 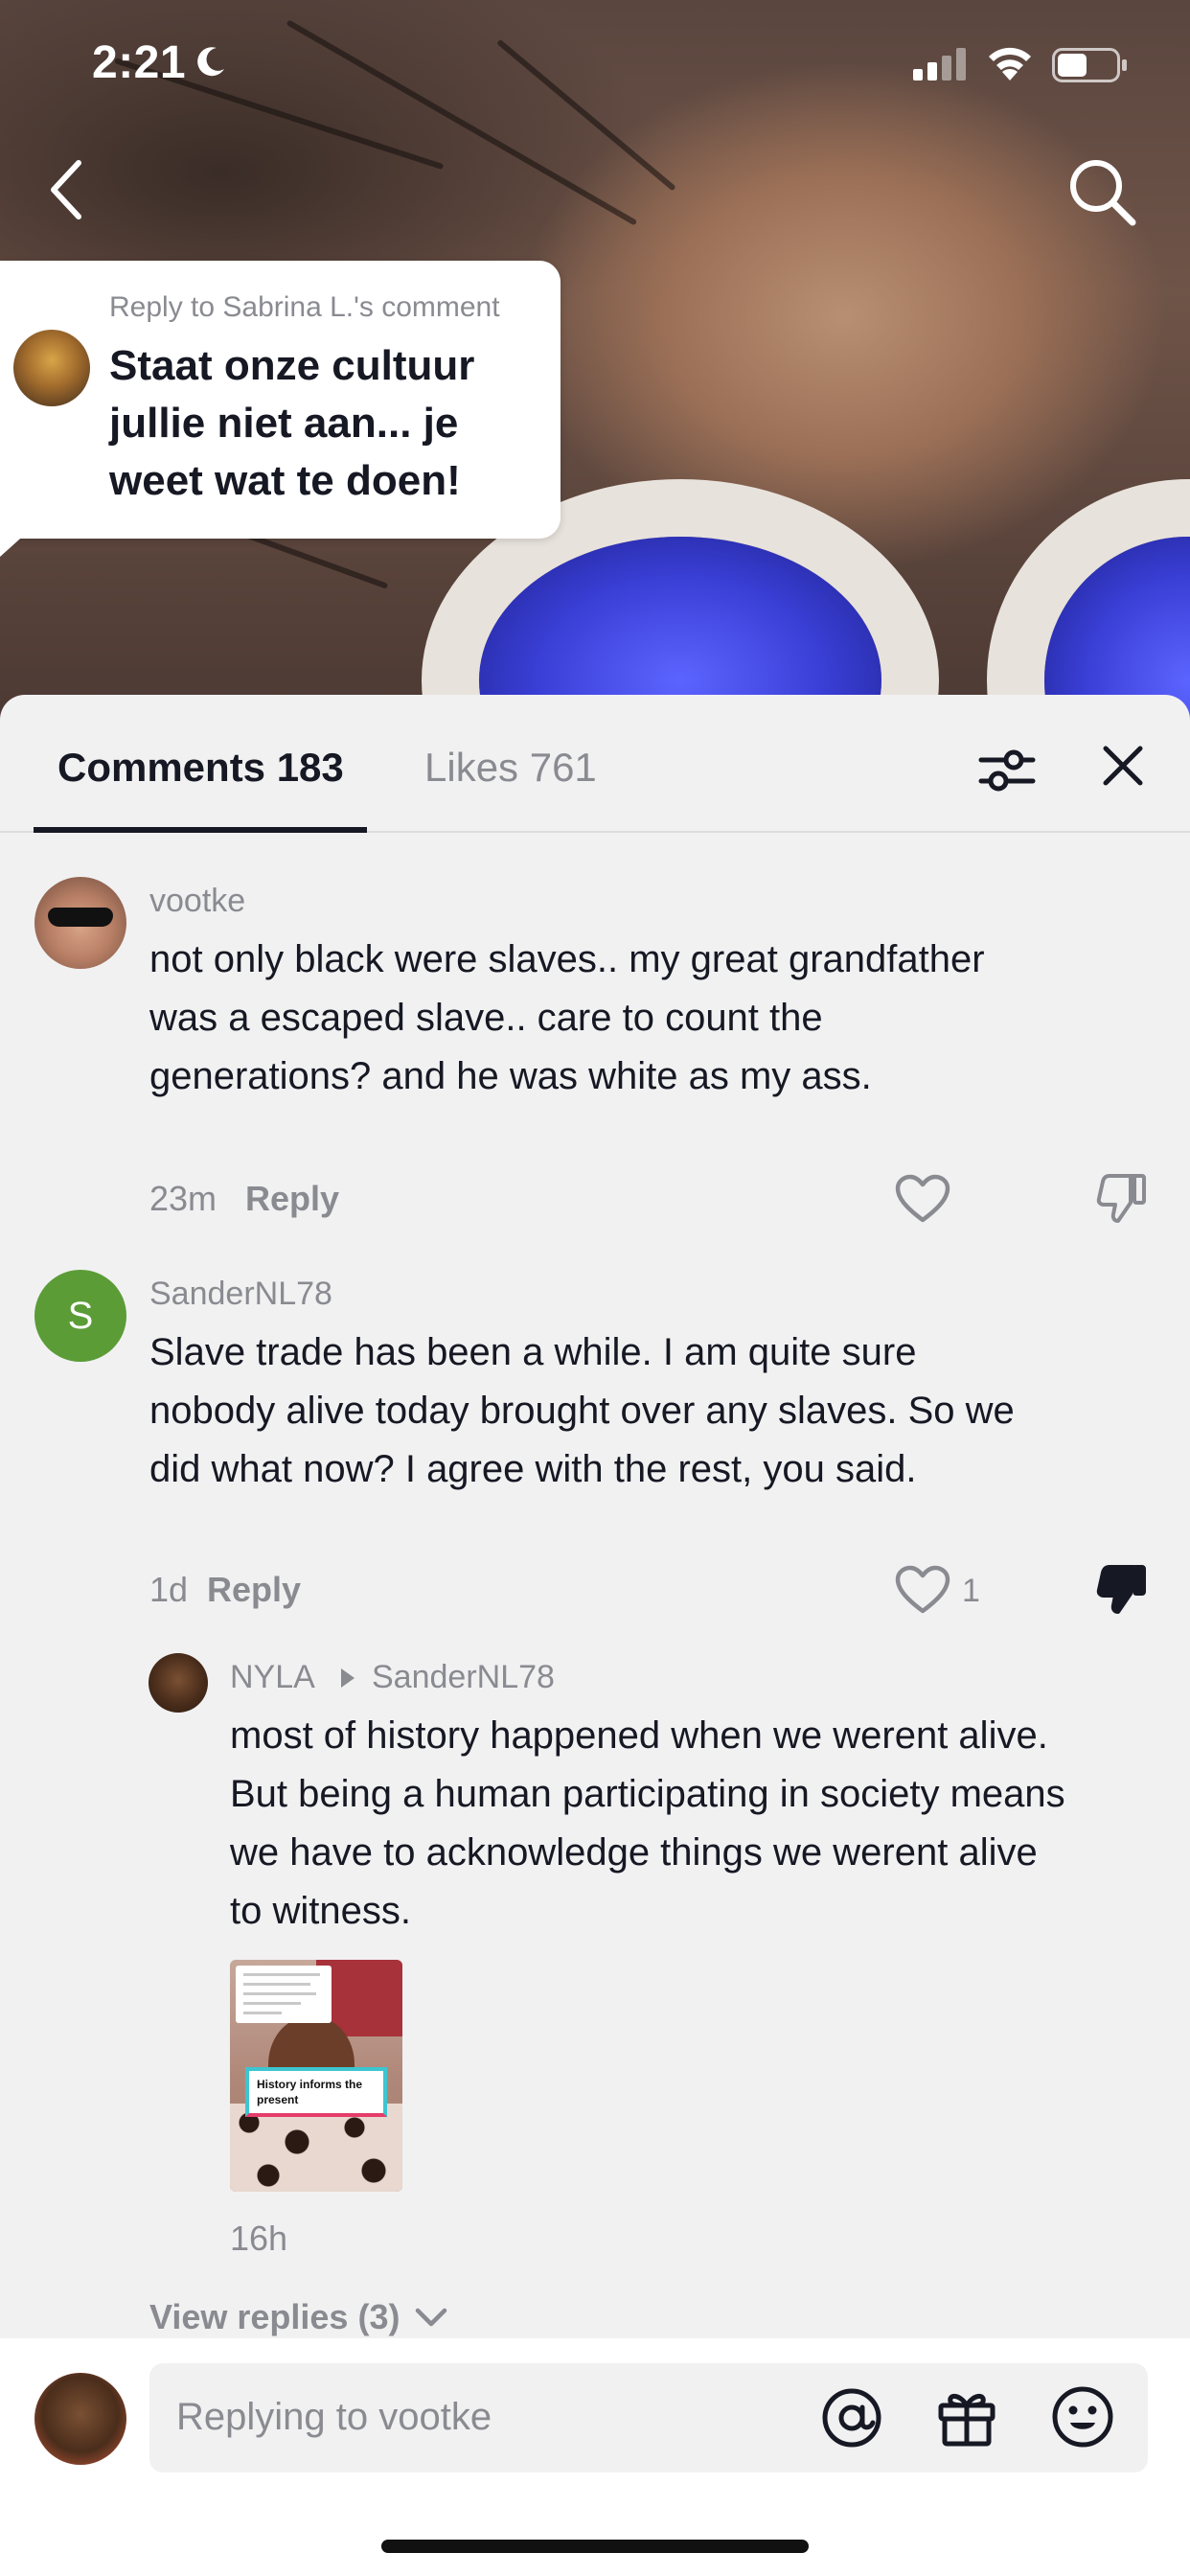 I want to click on at-icon, so click(x=852, y=2418).